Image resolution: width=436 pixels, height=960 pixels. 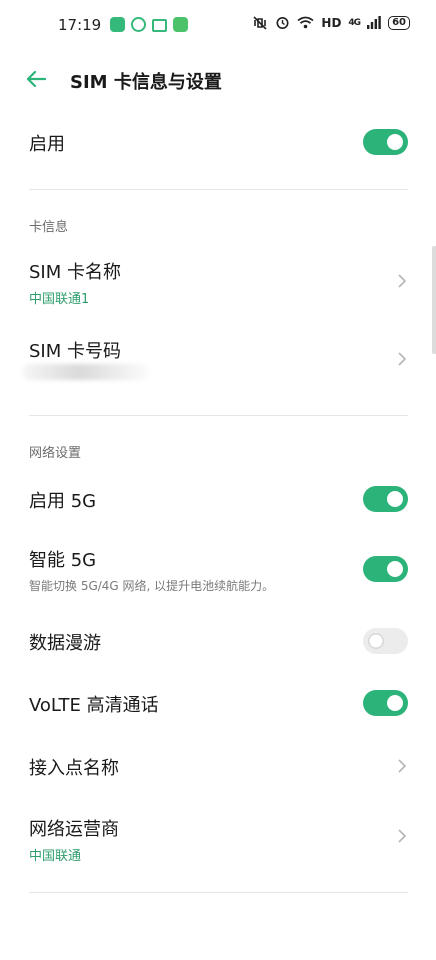 What do you see at coordinates (385, 142) in the screenshot?
I see `enable-sim-toggle` at bounding box center [385, 142].